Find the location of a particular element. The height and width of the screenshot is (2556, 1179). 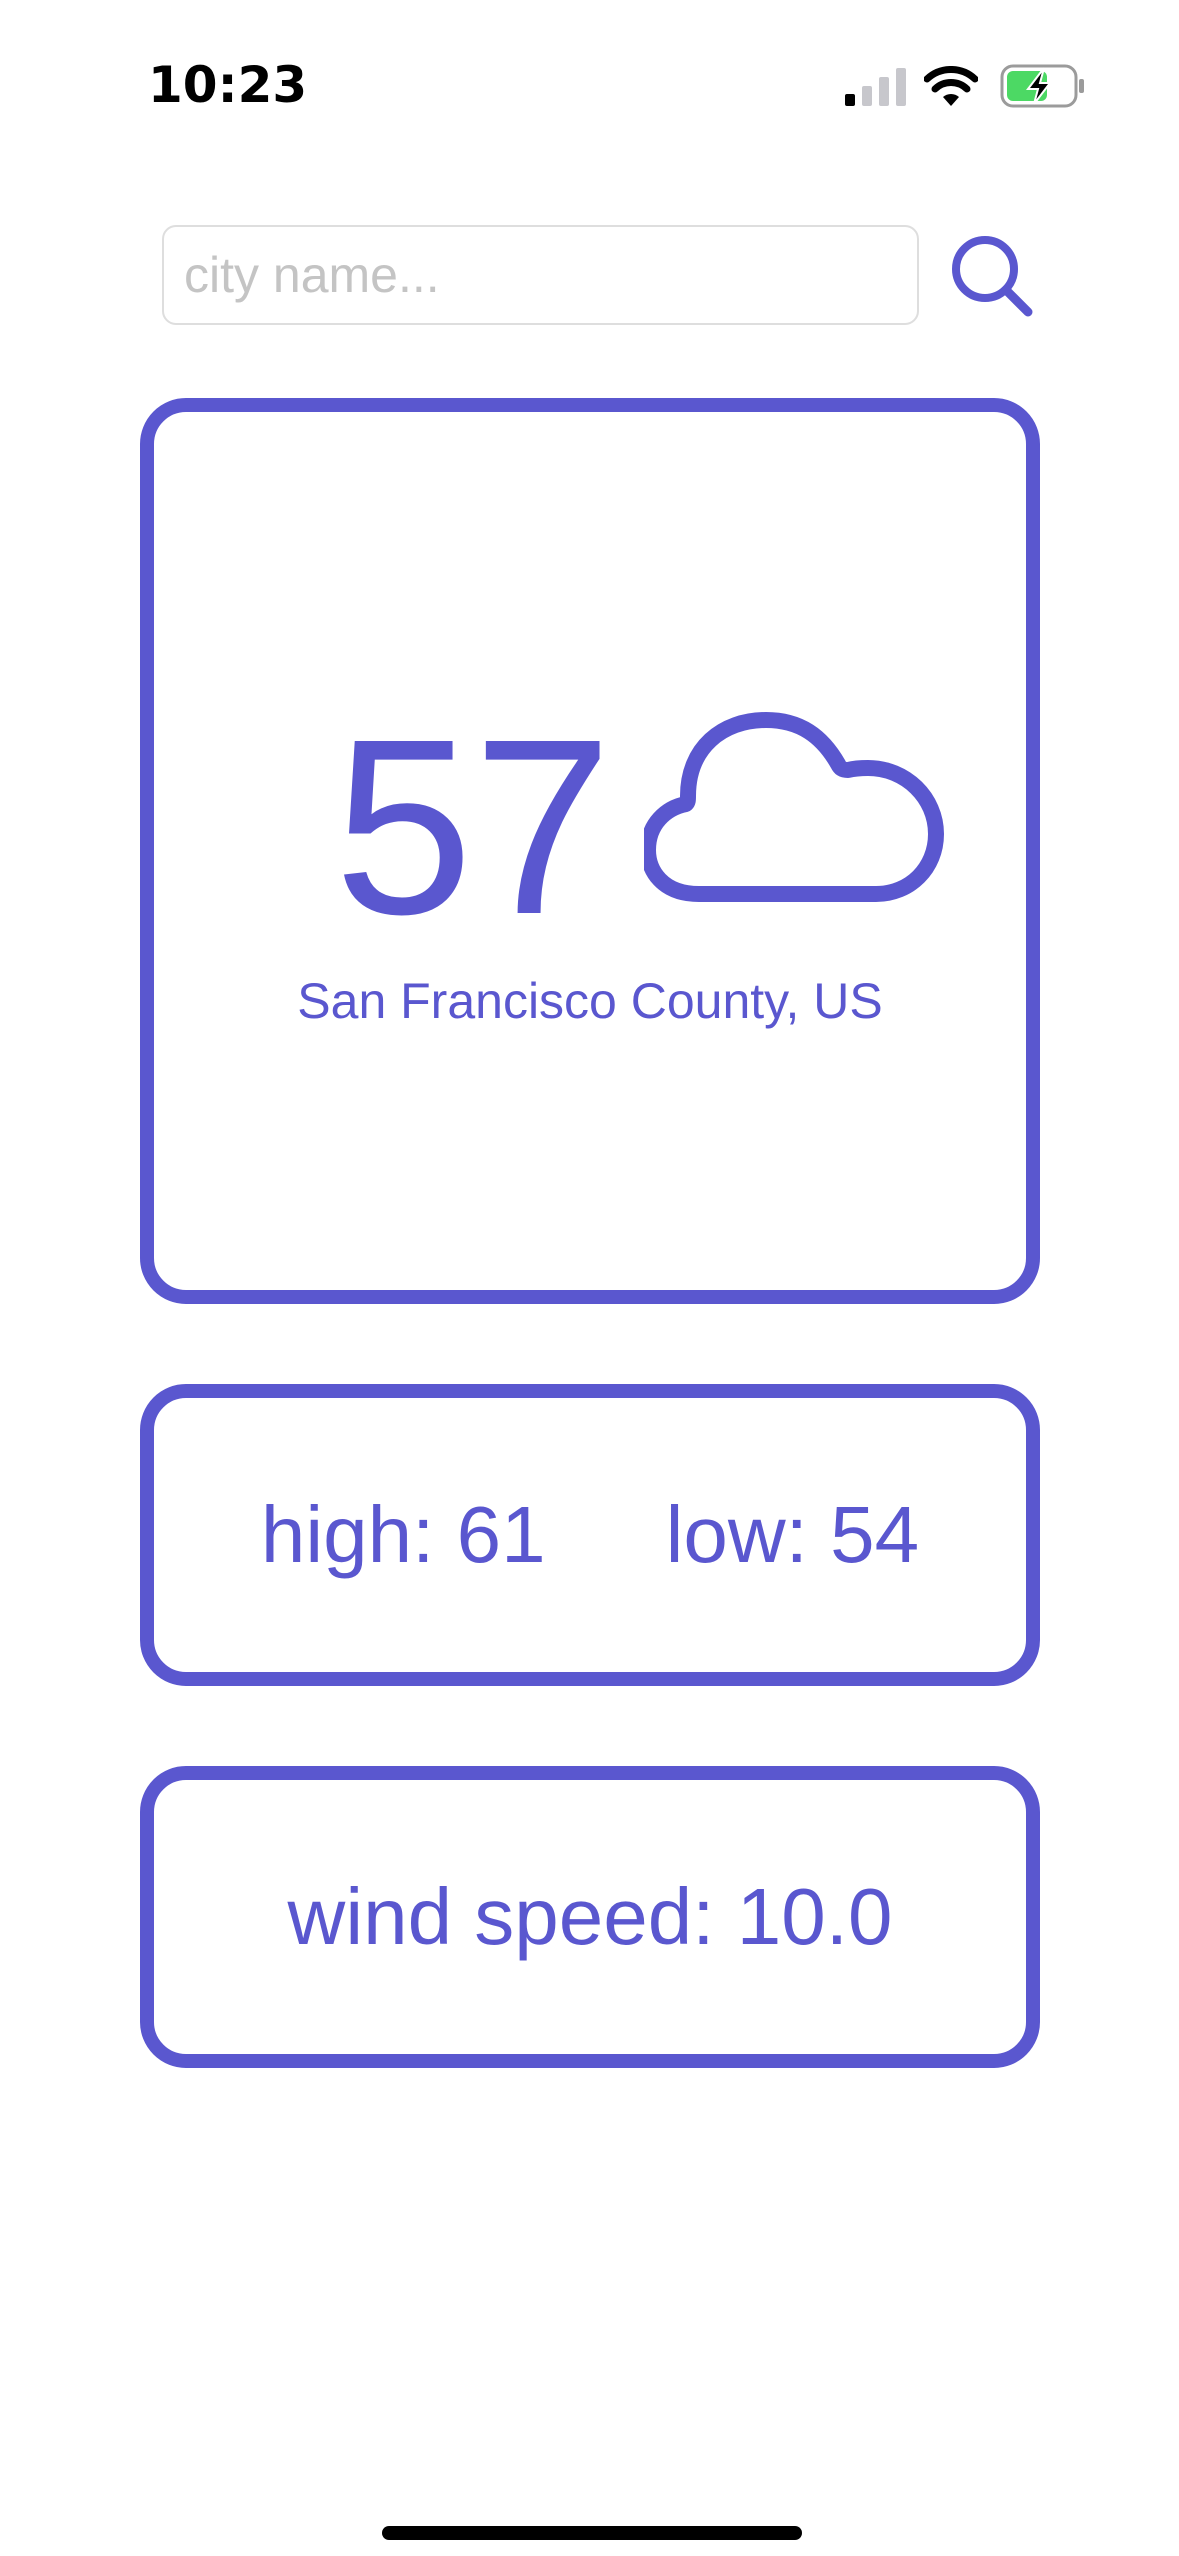

wind-speed-card: wind speed: 10.0 is located at coordinates (590, 1917).